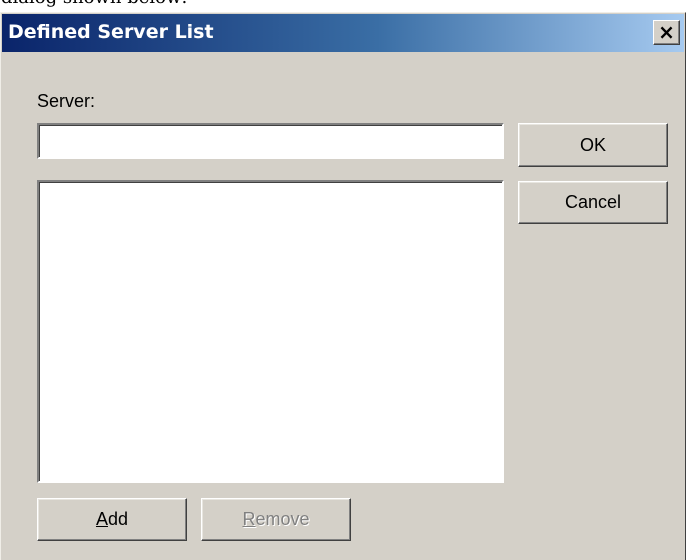 This screenshot has height=560, width=686. Describe the element at coordinates (270, 141) in the screenshot. I see `server-input` at that location.